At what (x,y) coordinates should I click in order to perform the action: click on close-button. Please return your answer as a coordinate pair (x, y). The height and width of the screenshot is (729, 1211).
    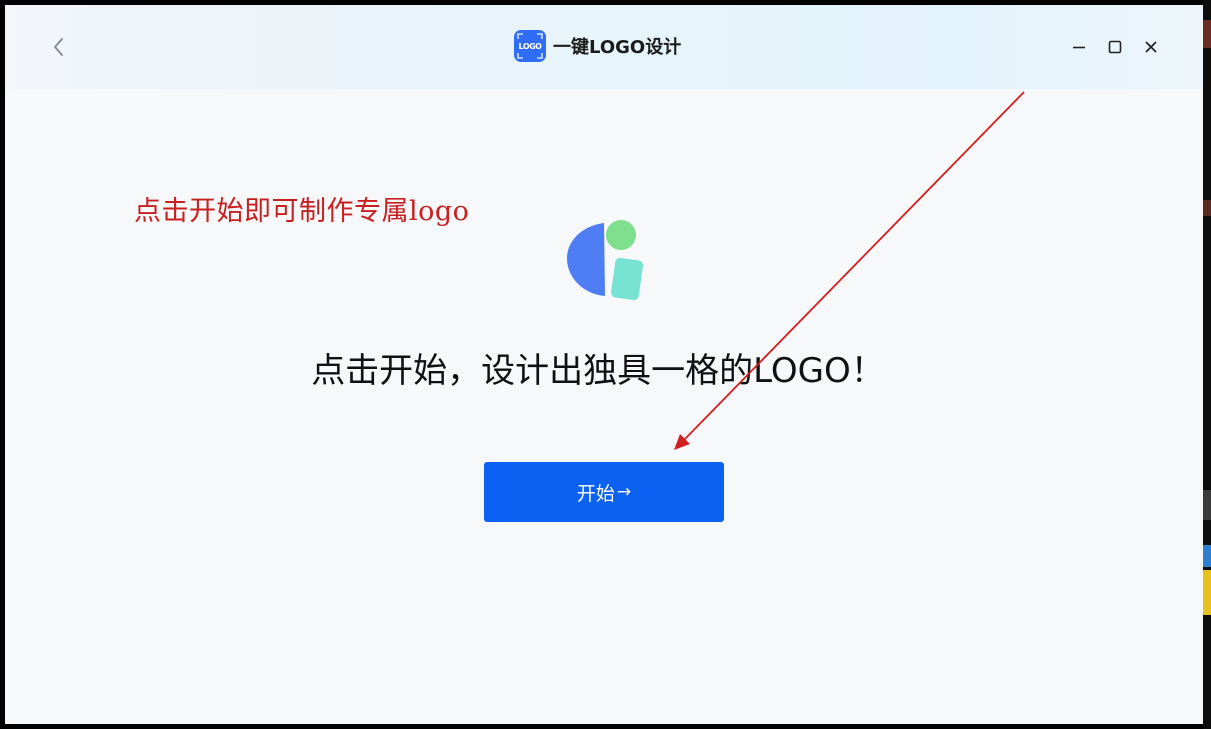
    Looking at the image, I should click on (1151, 47).